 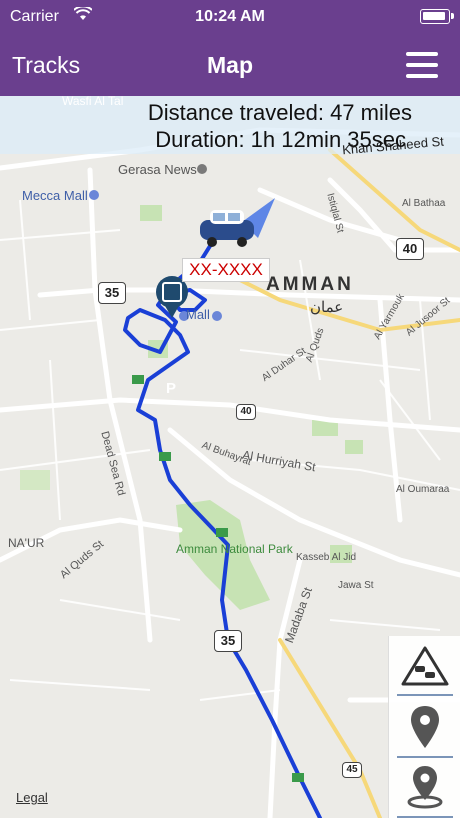 What do you see at coordinates (310, 284) in the screenshot?
I see `map-city-label: Amman` at bounding box center [310, 284].